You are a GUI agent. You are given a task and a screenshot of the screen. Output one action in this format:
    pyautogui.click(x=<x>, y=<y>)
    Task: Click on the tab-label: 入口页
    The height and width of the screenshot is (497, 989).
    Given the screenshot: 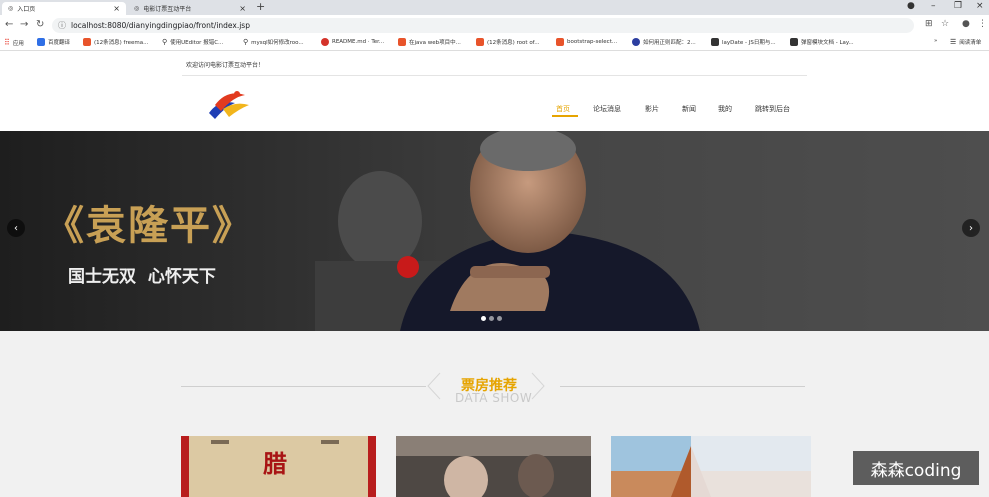 What is the action you would take?
    pyautogui.click(x=26, y=9)
    